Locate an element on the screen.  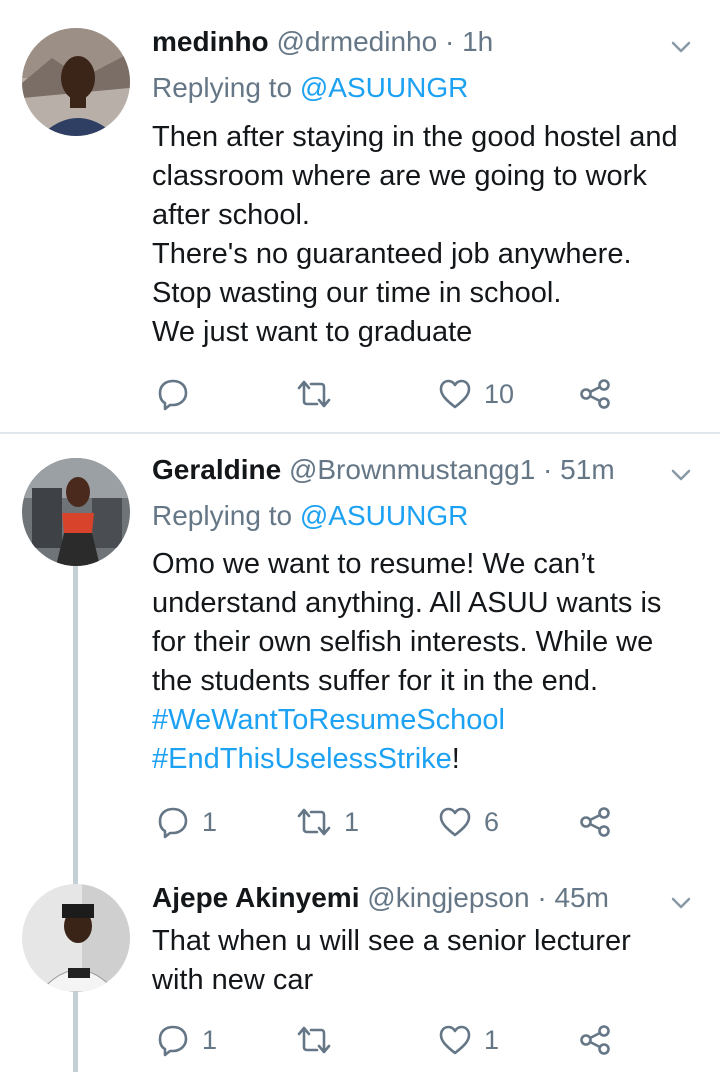
like-button: 1 is located at coordinates (468, 1040).